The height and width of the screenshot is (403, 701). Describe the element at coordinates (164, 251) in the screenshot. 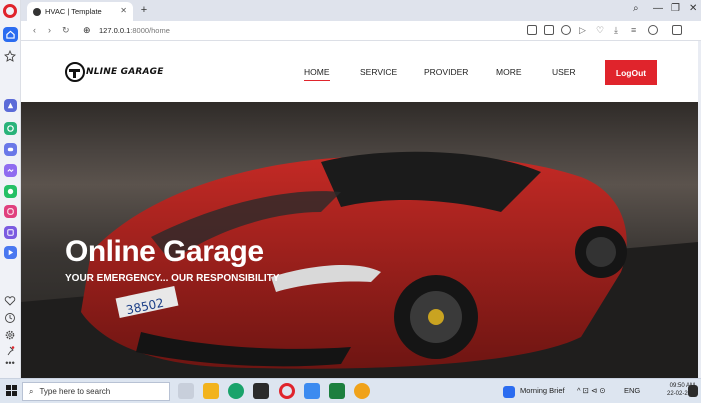

I see `hero-title: Online Garage` at that location.